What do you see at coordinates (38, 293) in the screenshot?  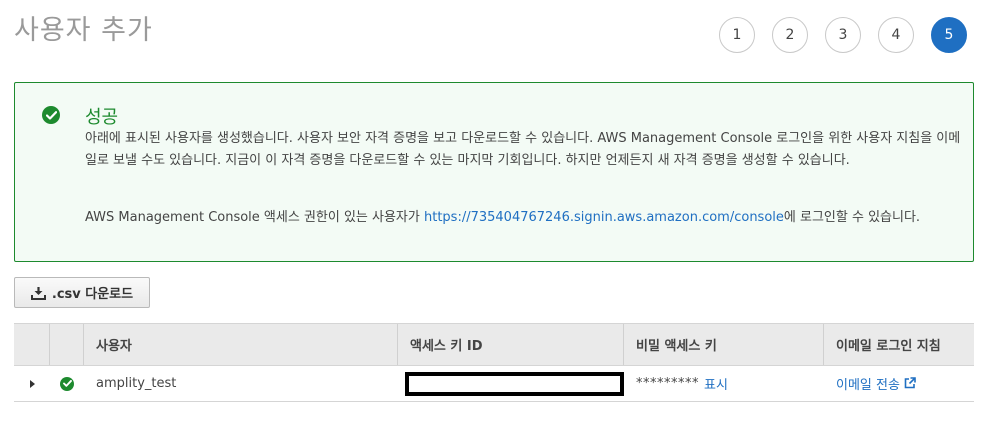 I see `download-icon` at bounding box center [38, 293].